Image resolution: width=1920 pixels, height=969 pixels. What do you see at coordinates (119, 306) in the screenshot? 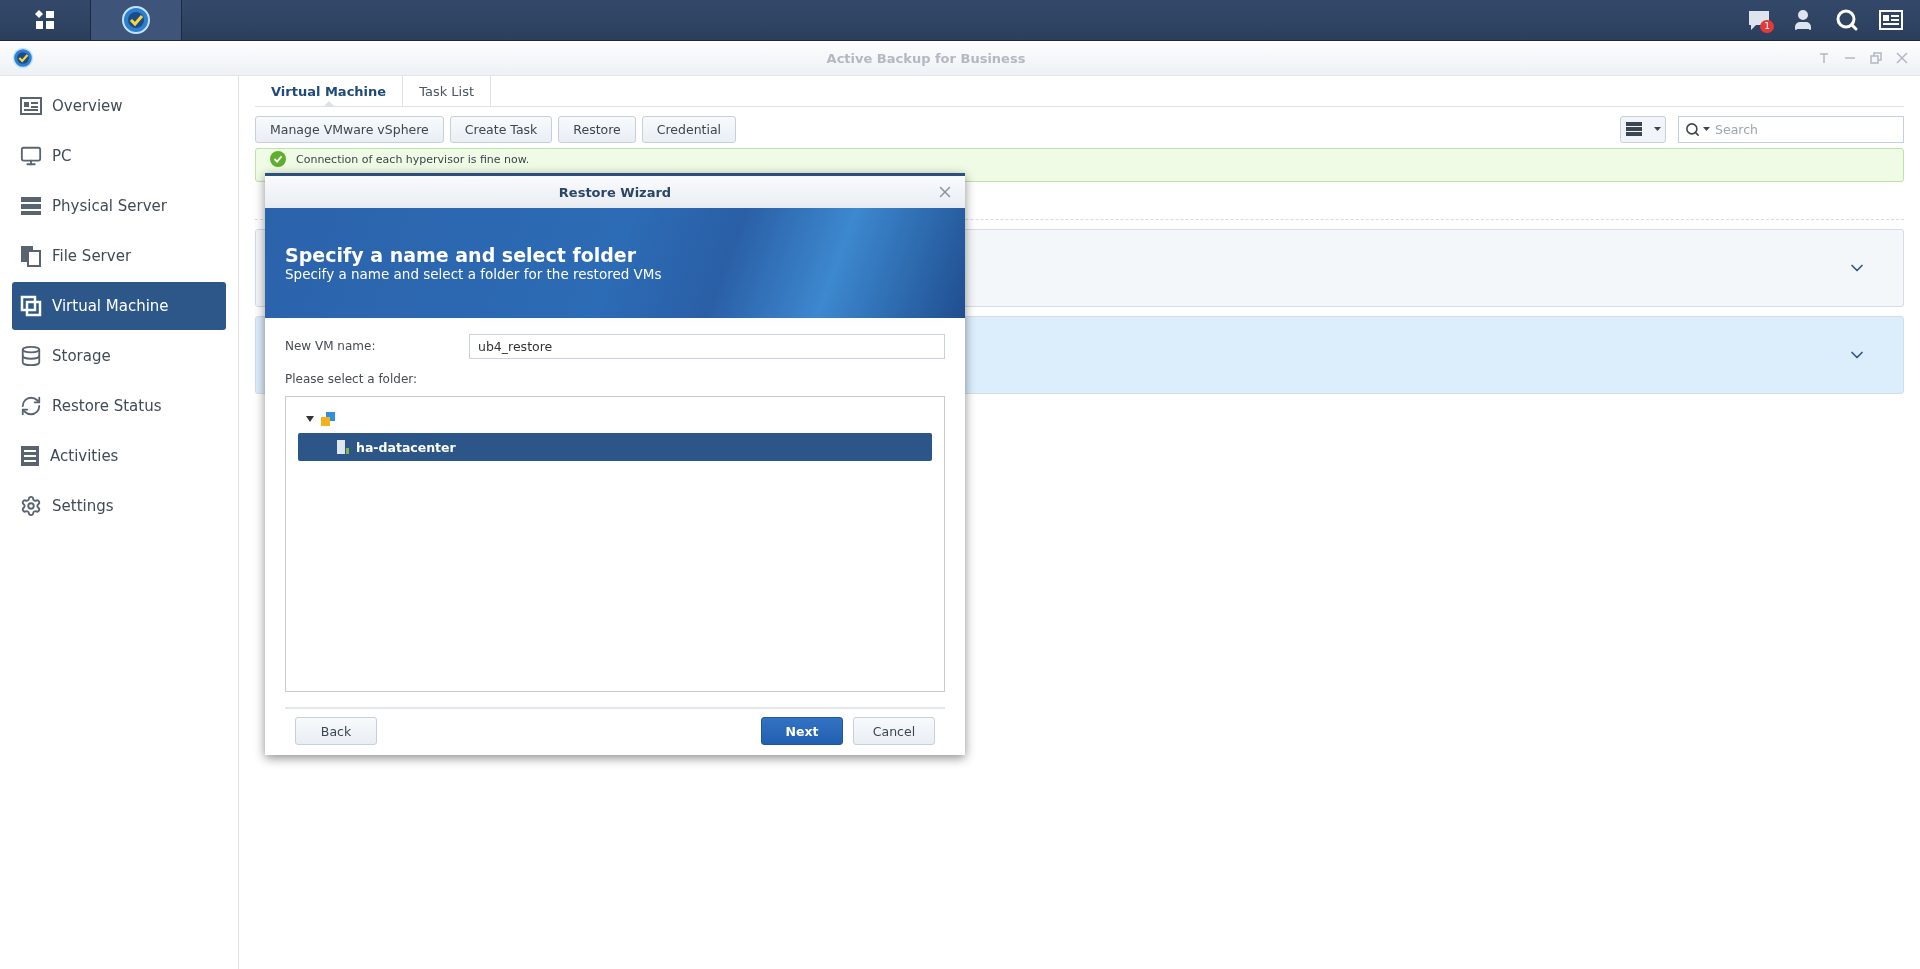
I see `sidebar-item: Virtual Machine` at bounding box center [119, 306].